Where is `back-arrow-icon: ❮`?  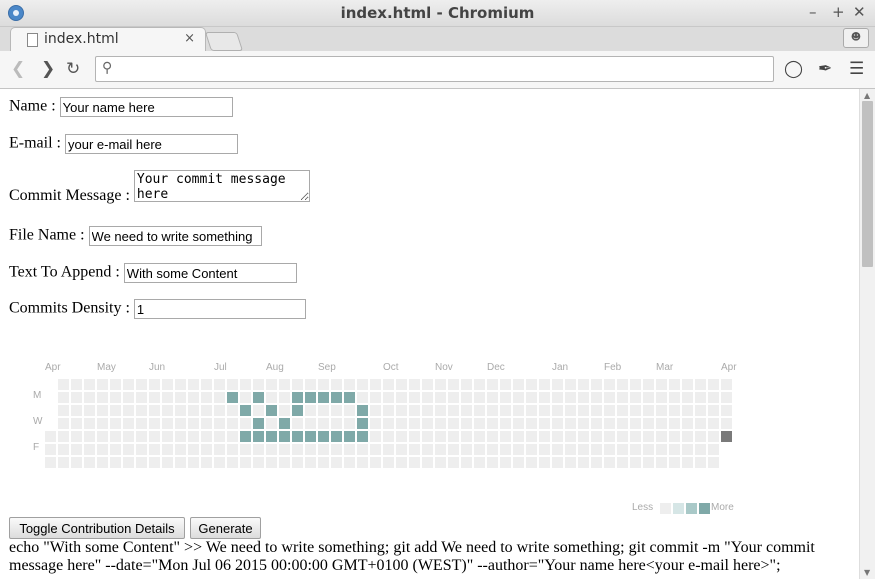 back-arrow-icon: ❮ is located at coordinates (18, 69).